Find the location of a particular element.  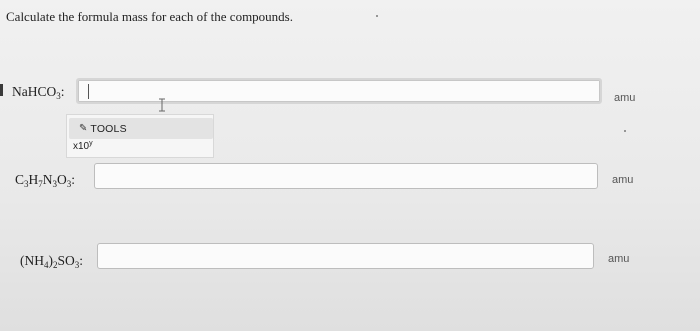

formula-text: H is located at coordinates (33, 179).